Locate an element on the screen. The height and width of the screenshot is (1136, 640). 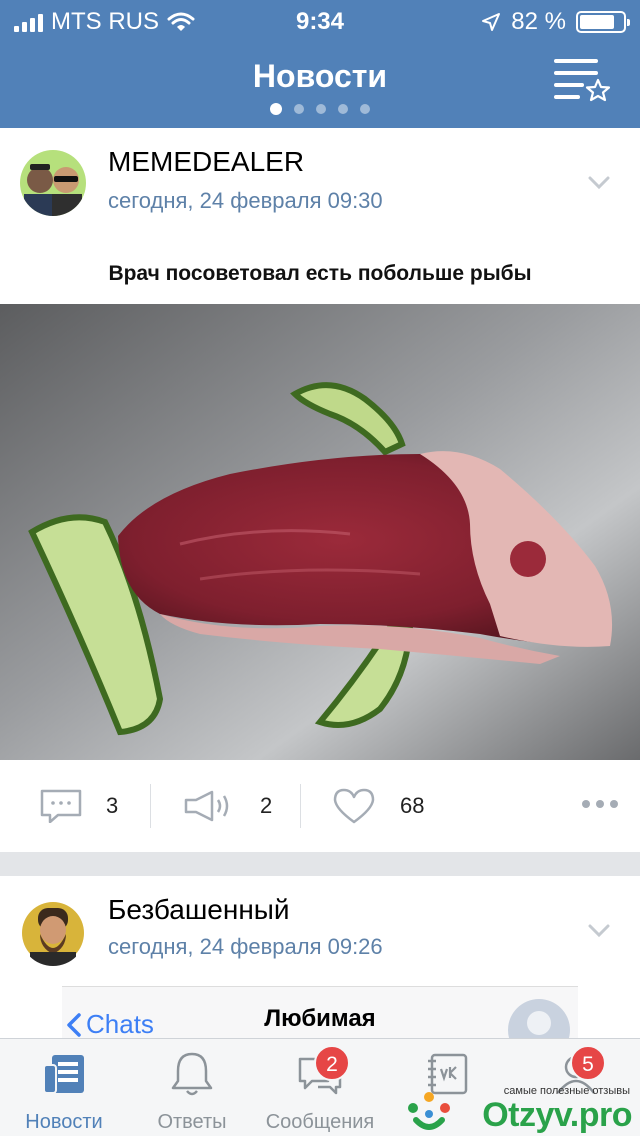
post-actions: 3 2 68 is located at coordinates (320, 806).